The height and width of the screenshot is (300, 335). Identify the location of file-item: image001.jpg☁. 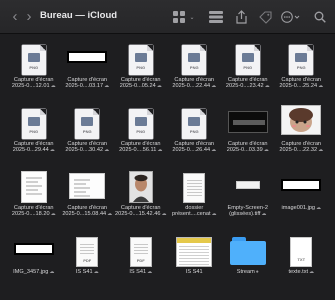
(302, 196).